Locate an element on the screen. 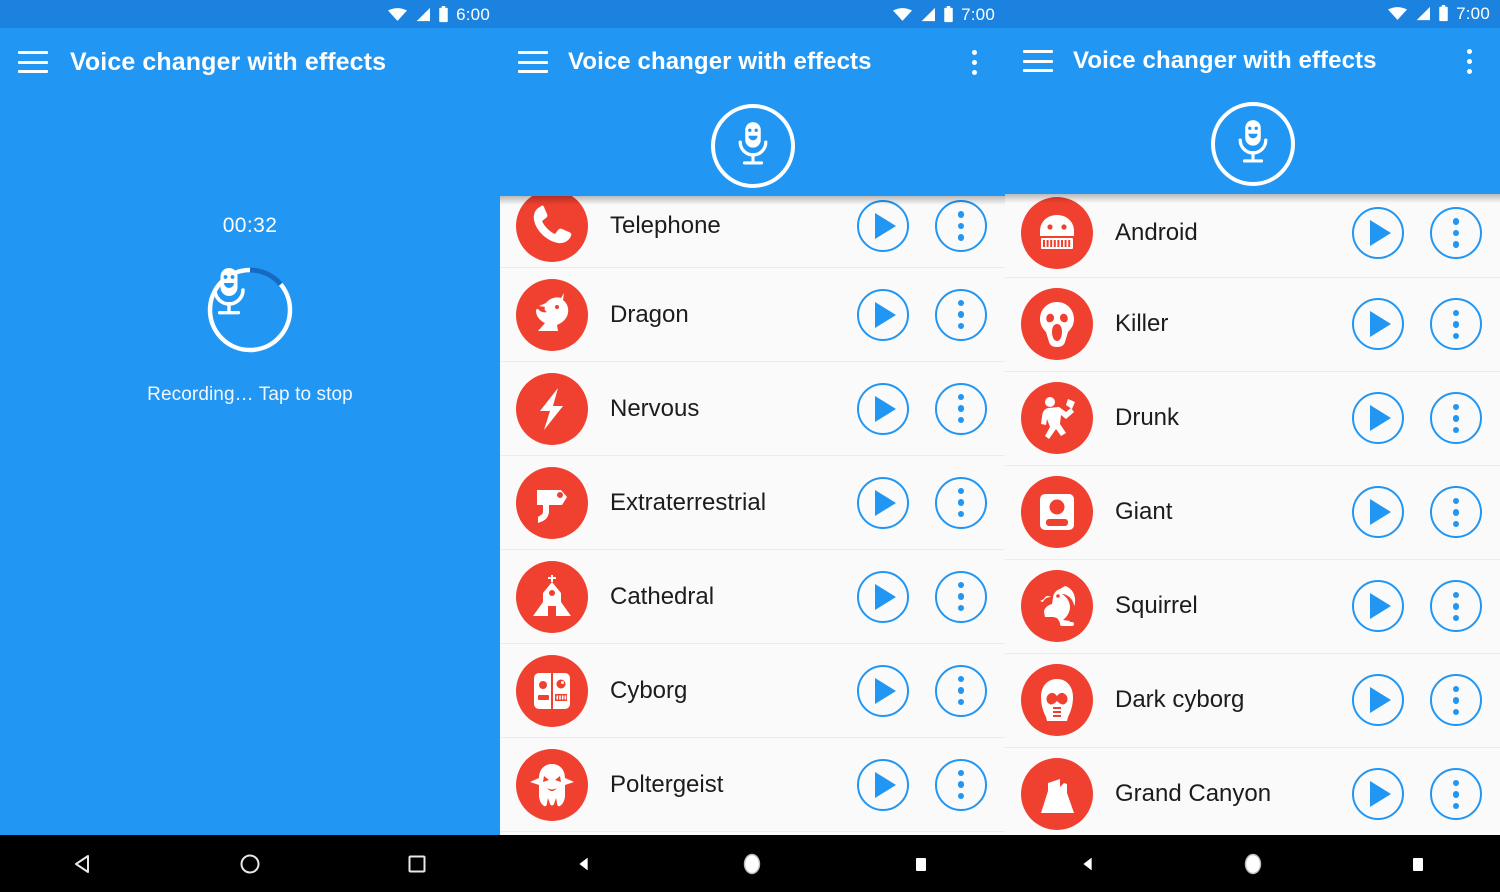 Image resolution: width=1500 pixels, height=892 pixels. list-item: Android is located at coordinates (1252, 235).